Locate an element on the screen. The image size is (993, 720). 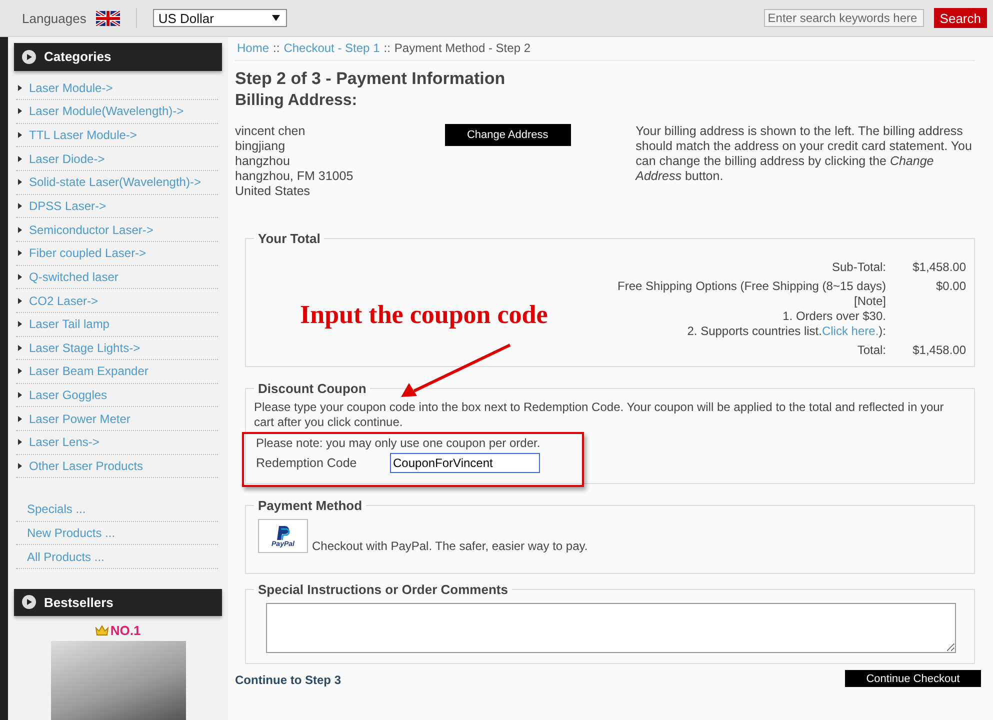
categories-title: Categories is located at coordinates (78, 56).